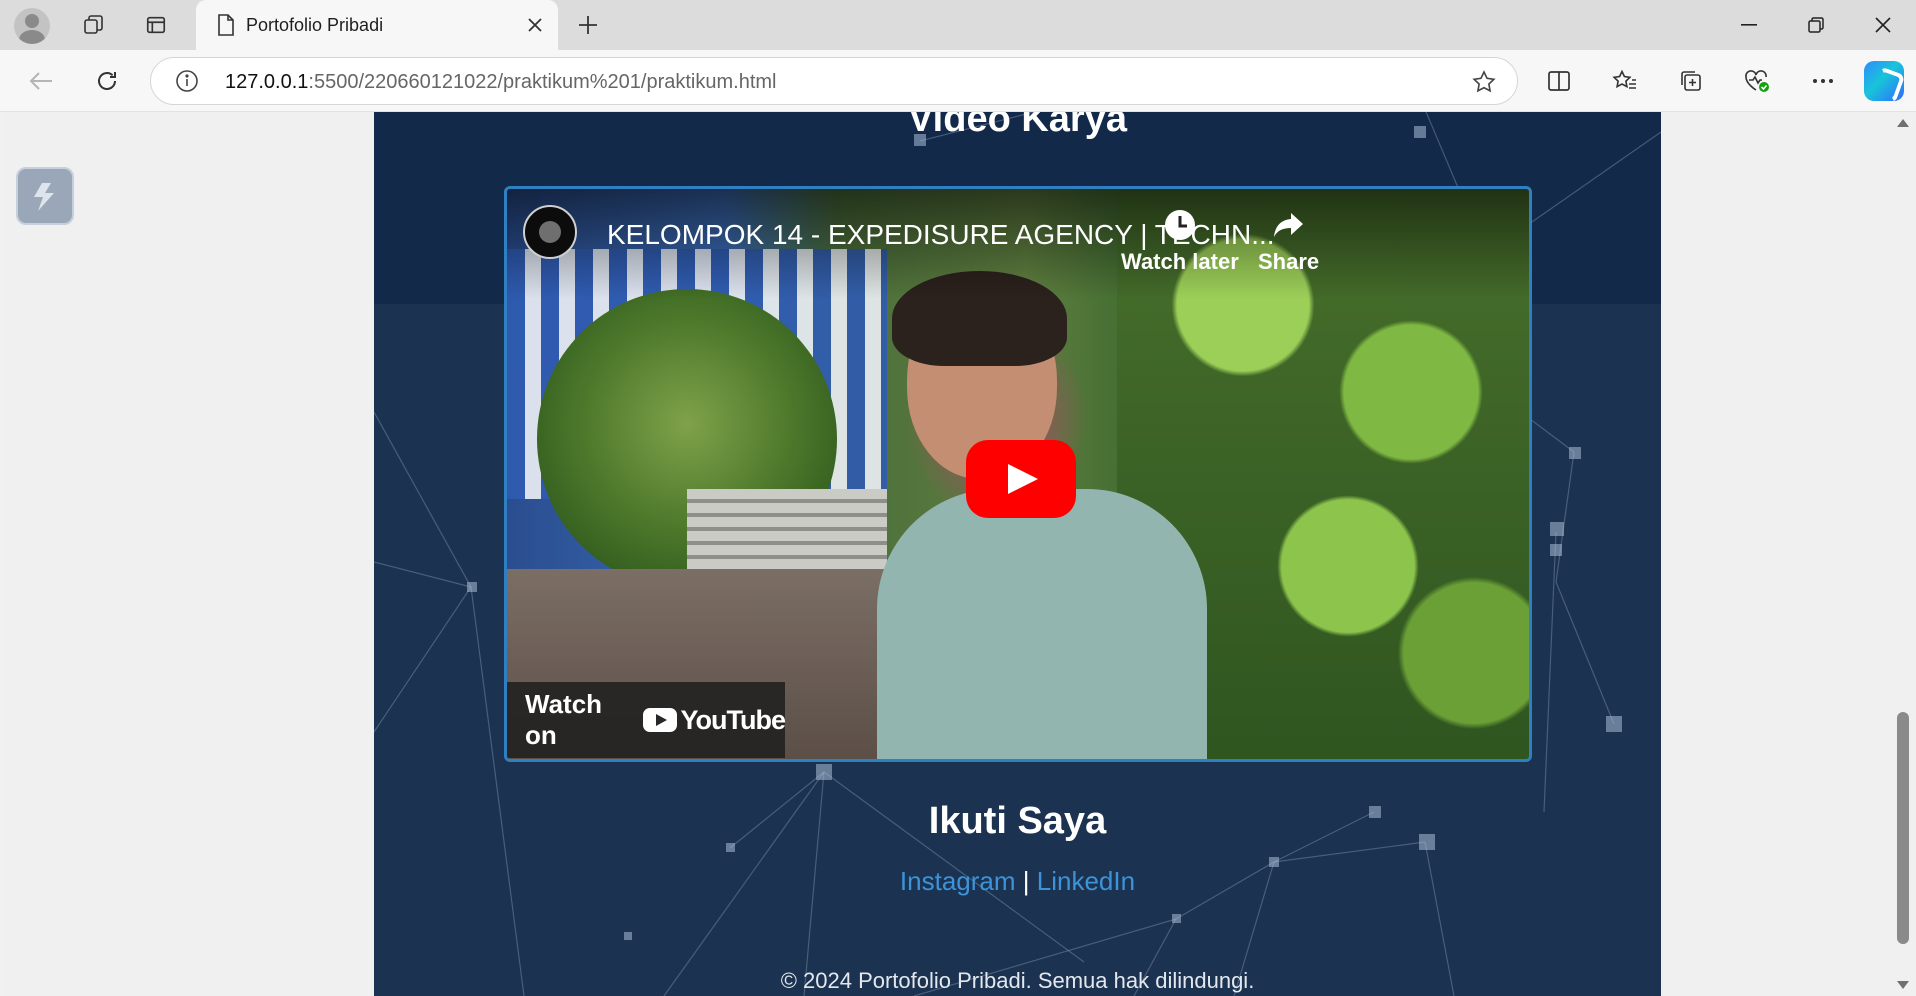  I want to click on watch-later-label: Watch later, so click(1180, 261).